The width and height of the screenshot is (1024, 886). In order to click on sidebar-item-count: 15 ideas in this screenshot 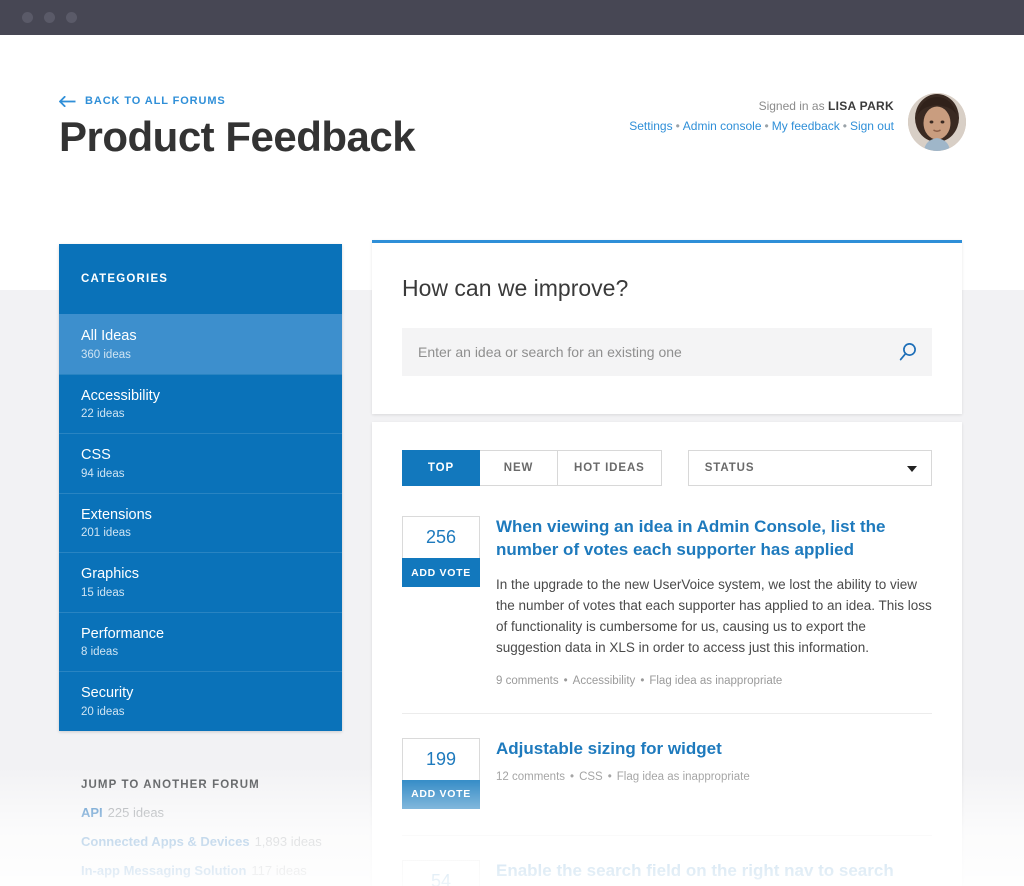, I will do `click(103, 592)`.